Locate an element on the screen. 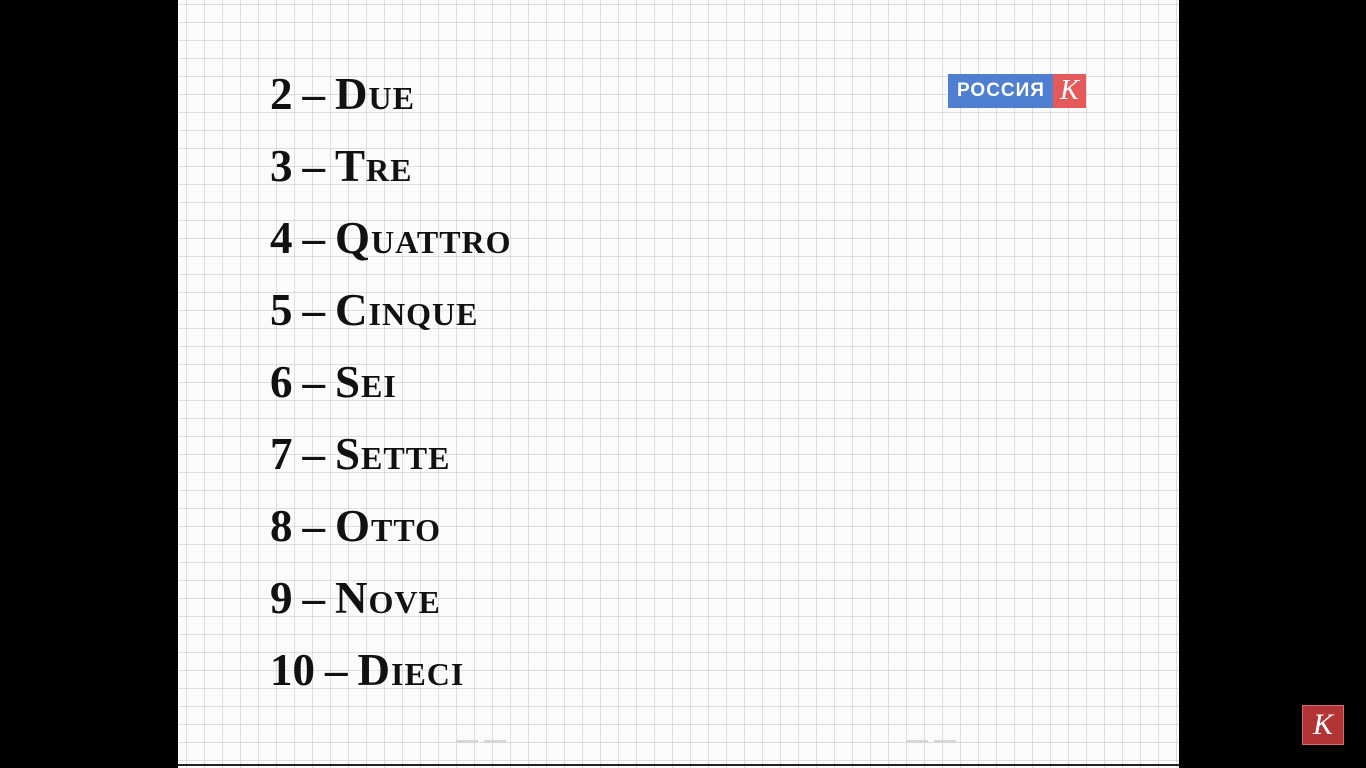 This screenshot has height=768, width=1366. italian-word: Cinque is located at coordinates (407, 310).